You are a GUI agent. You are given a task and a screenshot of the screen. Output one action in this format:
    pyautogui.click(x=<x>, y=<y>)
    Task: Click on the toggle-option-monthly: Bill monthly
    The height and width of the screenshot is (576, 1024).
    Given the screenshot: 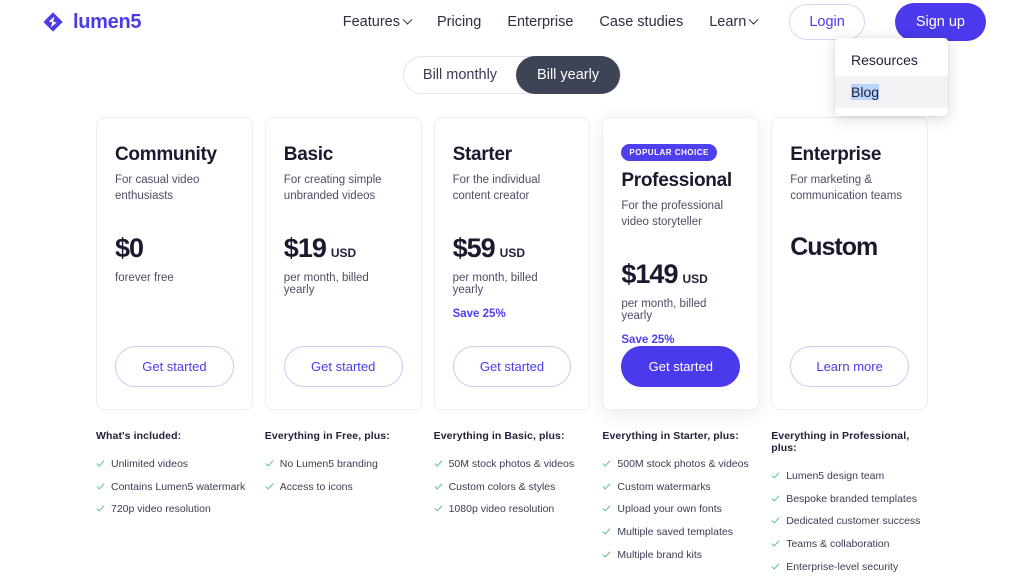 What is the action you would take?
    pyautogui.click(x=460, y=75)
    